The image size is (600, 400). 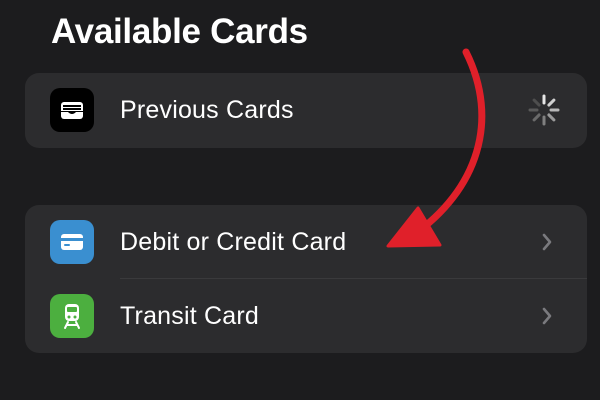 What do you see at coordinates (72, 316) in the screenshot?
I see `train-icon` at bounding box center [72, 316].